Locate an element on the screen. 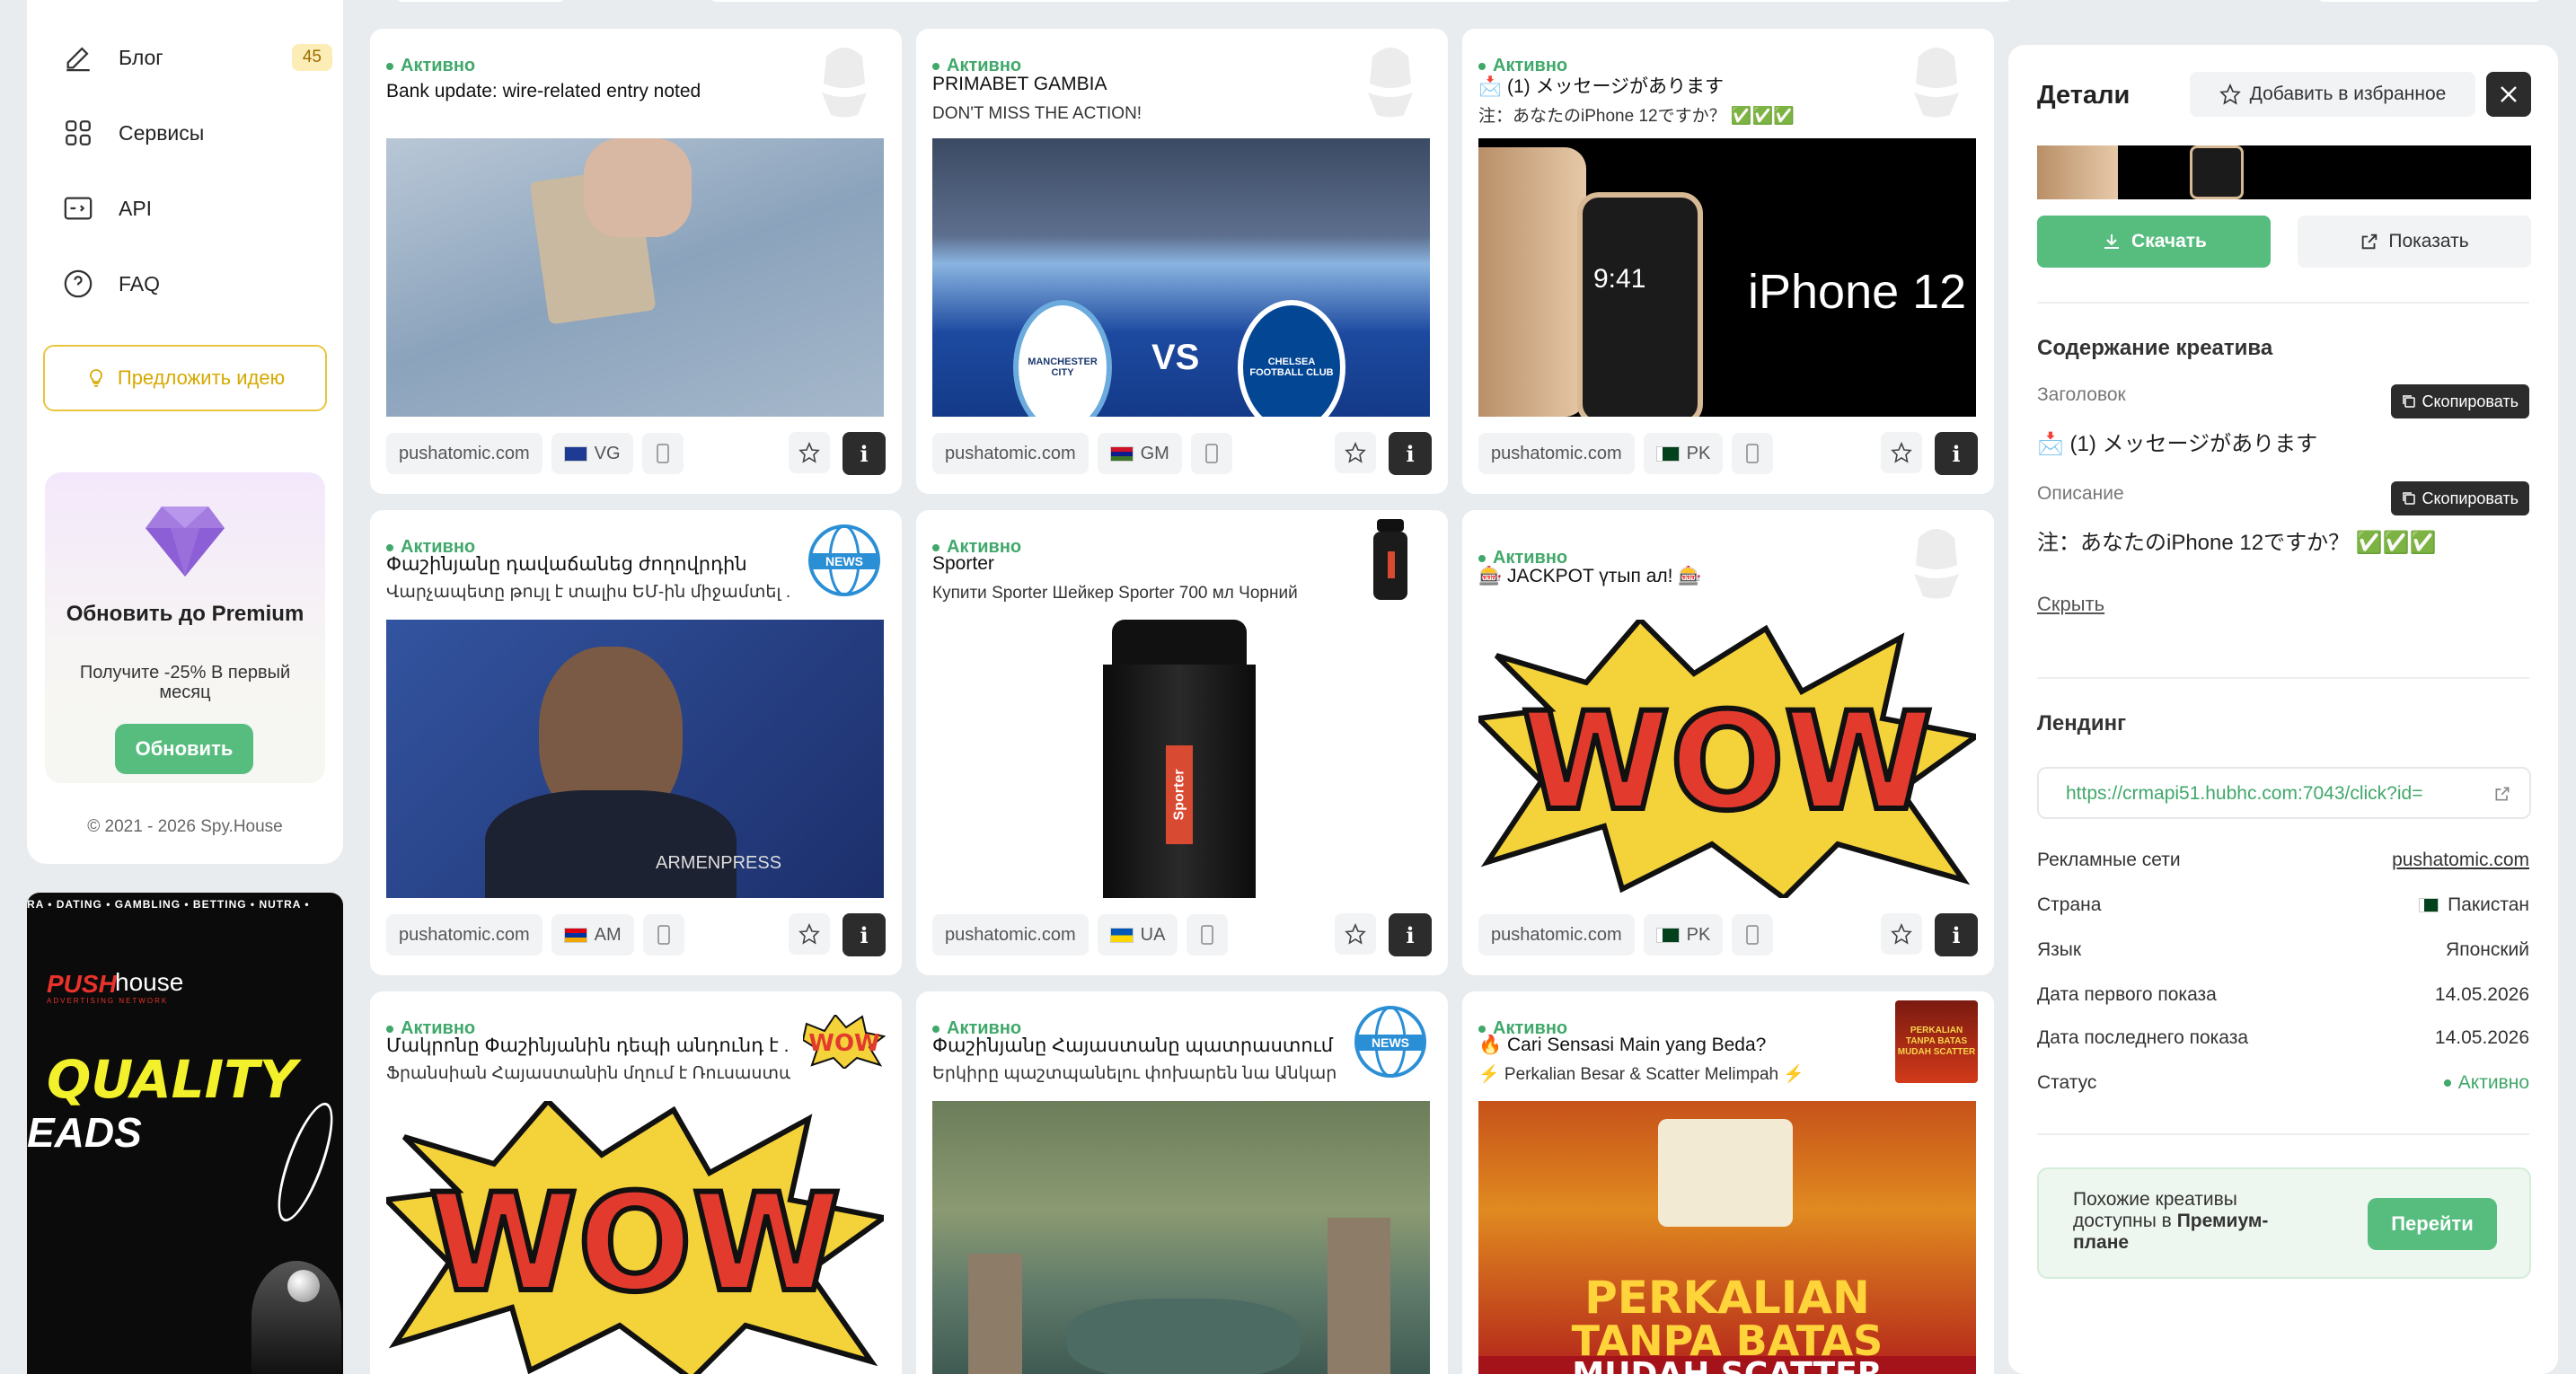 This screenshot has width=2576, height=1374. creative-preview-image is located at coordinates (2284, 172).